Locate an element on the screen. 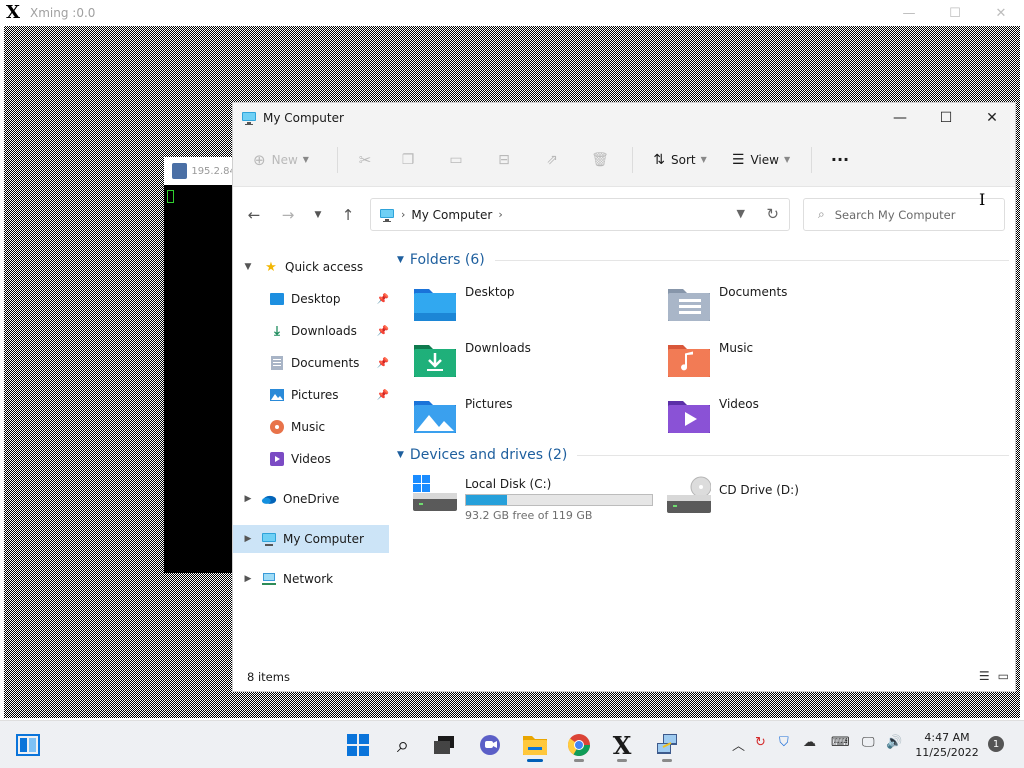  explorer-close-button: ✕ is located at coordinates (992, 118).